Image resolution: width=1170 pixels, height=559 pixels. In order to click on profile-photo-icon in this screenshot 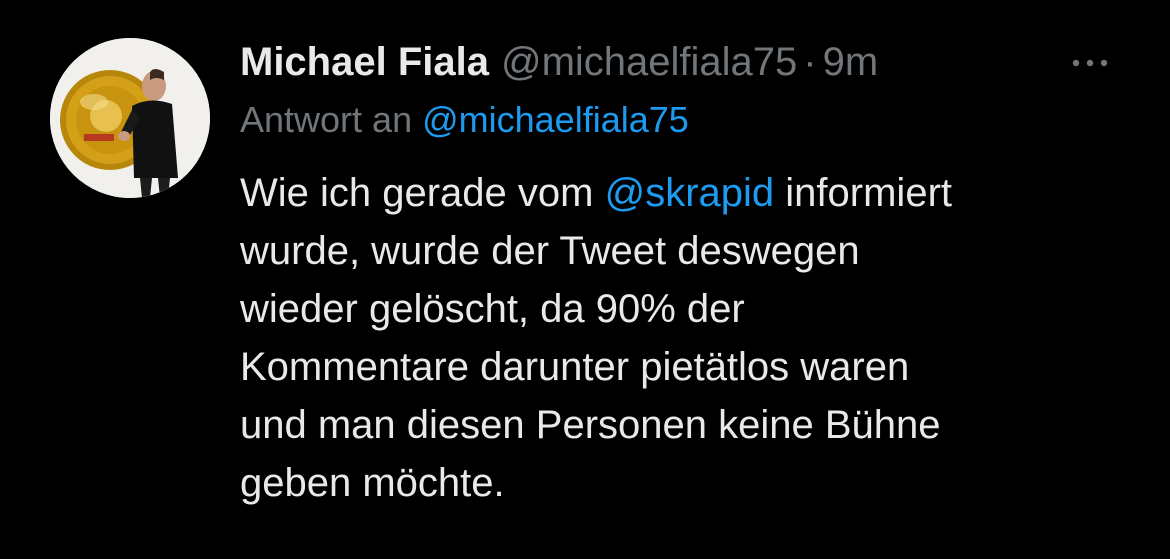, I will do `click(130, 118)`.